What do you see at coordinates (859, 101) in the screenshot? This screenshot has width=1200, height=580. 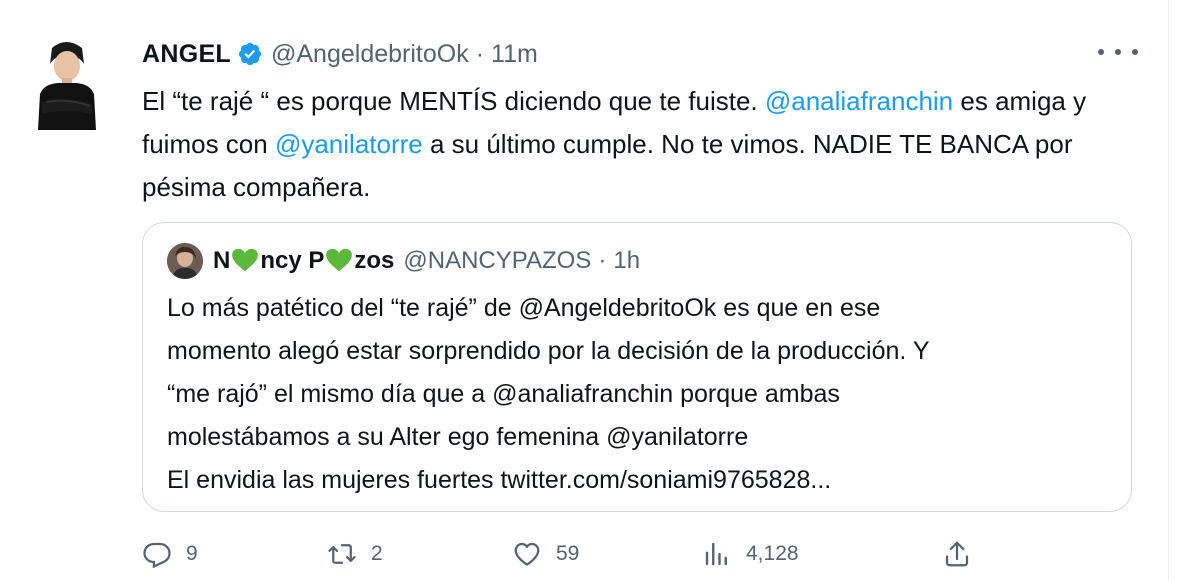 I see `mention-link: @analiafranchin` at bounding box center [859, 101].